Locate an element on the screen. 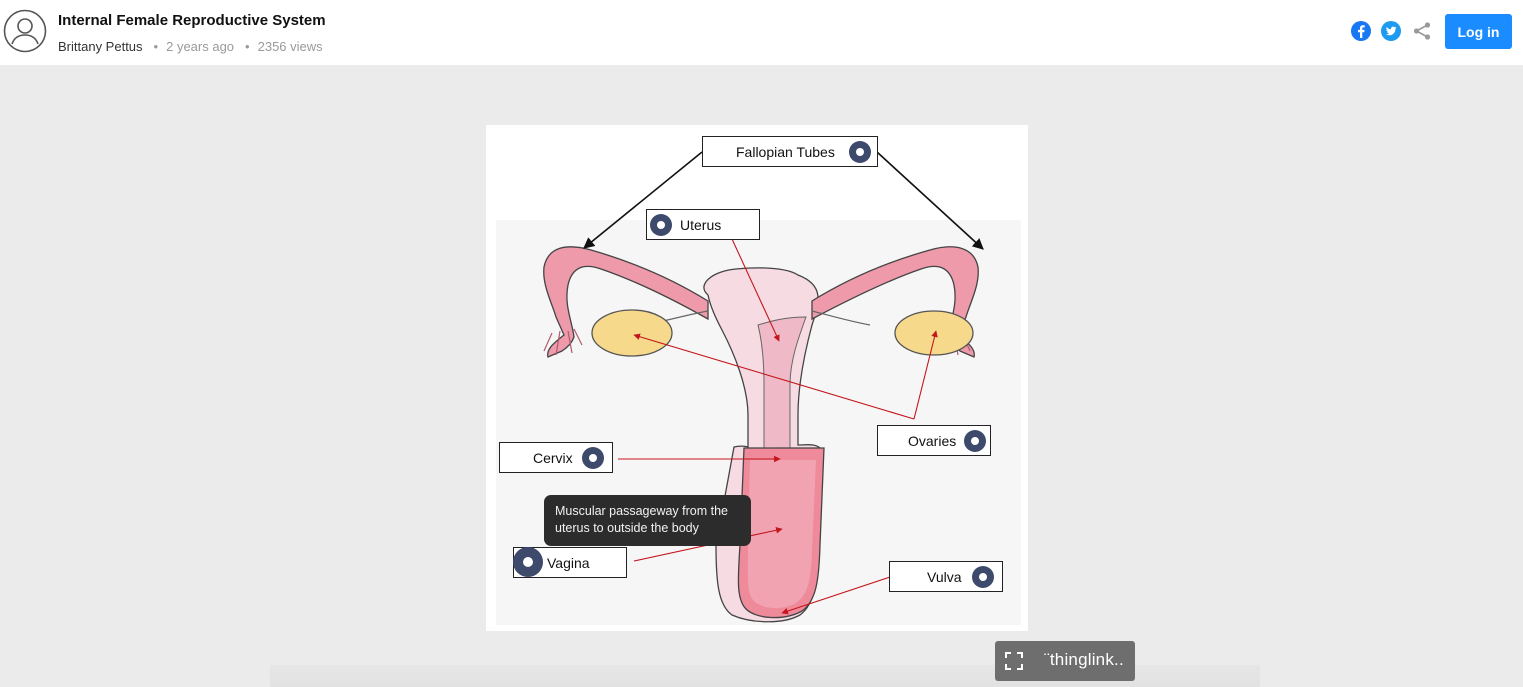 The image size is (1523, 687). label-cervix: Cervix is located at coordinates (556, 457).